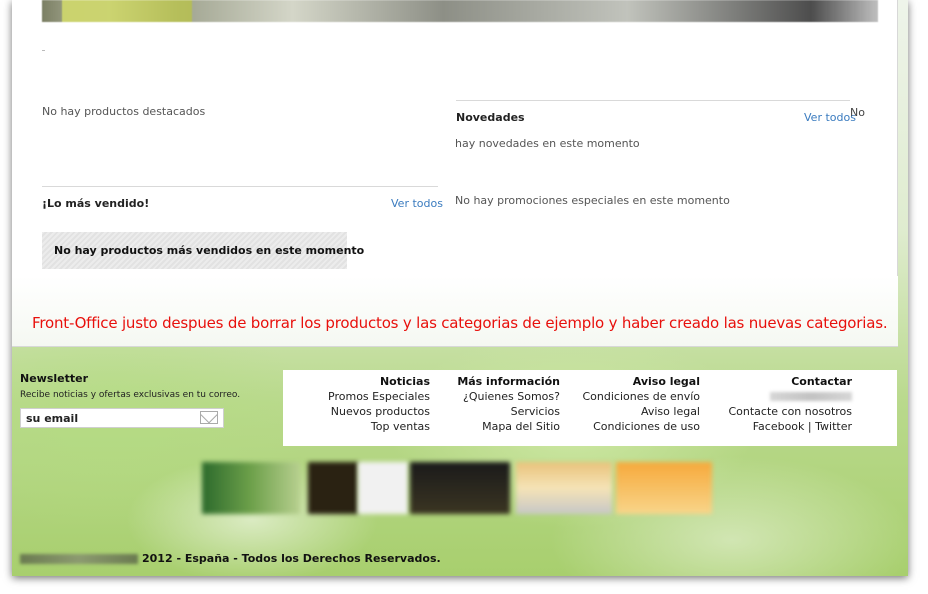 Image resolution: width=928 pixels, height=594 pixels. What do you see at coordinates (641, 396) in the screenshot?
I see `footer-link-shipping: Condiciones de envío` at bounding box center [641, 396].